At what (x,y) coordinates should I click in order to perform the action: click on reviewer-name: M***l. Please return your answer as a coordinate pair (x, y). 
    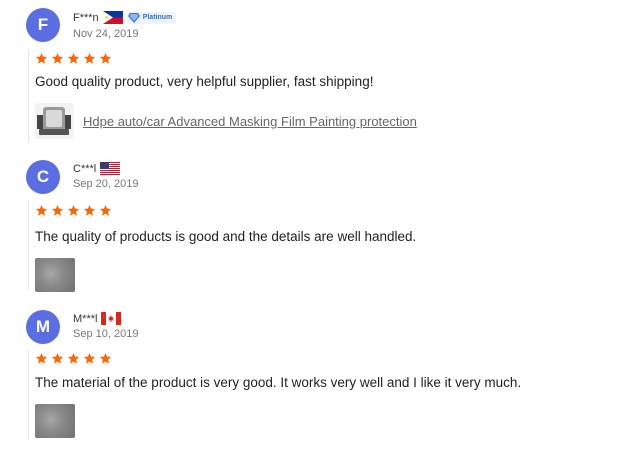
    Looking at the image, I should click on (85, 318).